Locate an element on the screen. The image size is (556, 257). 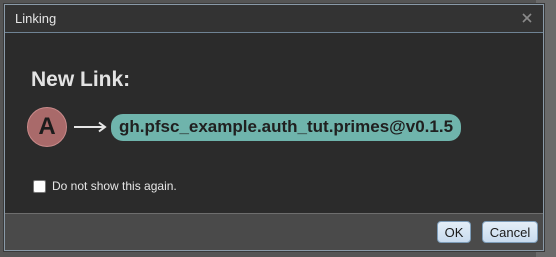
do-not-show-label: Do not show this again. is located at coordinates (114, 186).